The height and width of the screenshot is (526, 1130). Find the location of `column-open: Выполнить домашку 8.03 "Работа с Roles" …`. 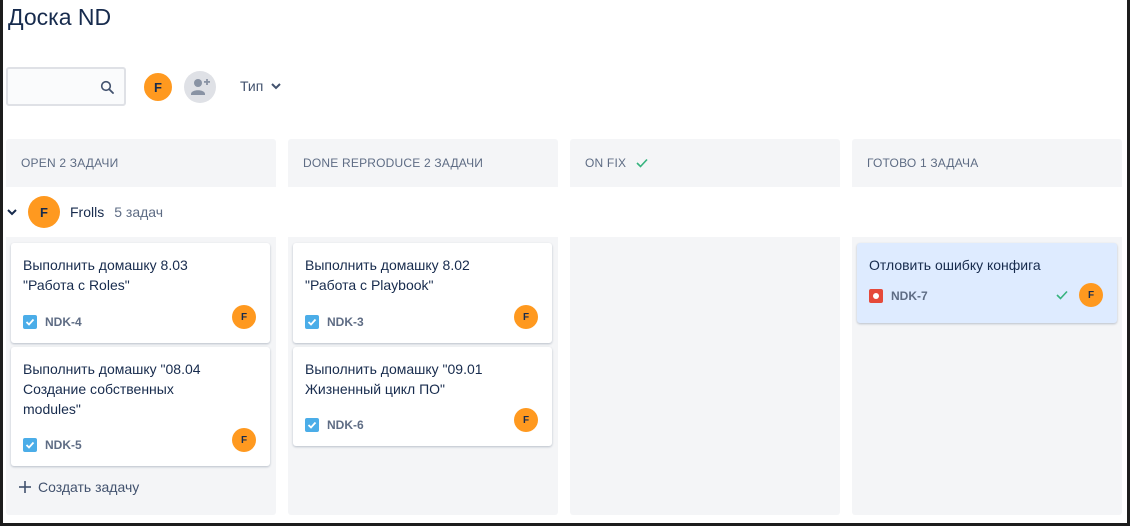

column-open: Выполнить домашку 8.03 "Работа с Roles" … is located at coordinates (141, 376).